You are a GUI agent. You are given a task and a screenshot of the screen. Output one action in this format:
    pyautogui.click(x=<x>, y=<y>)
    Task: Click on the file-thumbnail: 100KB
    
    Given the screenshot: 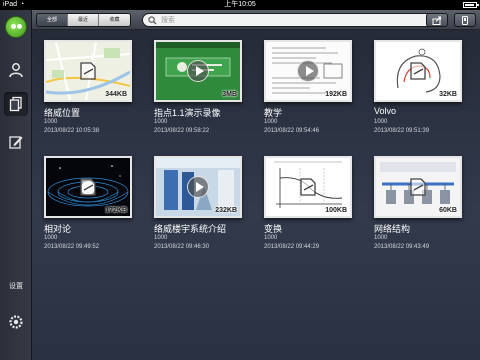 What is the action you would take?
    pyautogui.click(x=308, y=187)
    